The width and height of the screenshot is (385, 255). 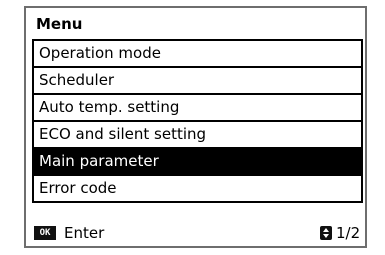 What do you see at coordinates (197, 162) in the screenshot?
I see `menu-item-main-parameter: Main parameter` at bounding box center [197, 162].